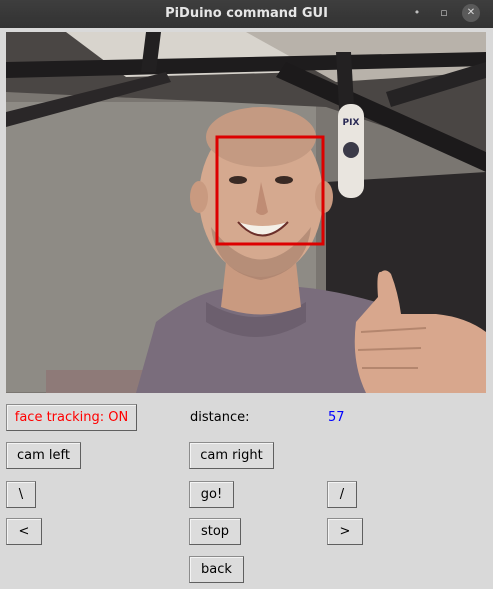  Describe the element at coordinates (21, 494) in the screenshot. I see `forward-left-button: \` at that location.